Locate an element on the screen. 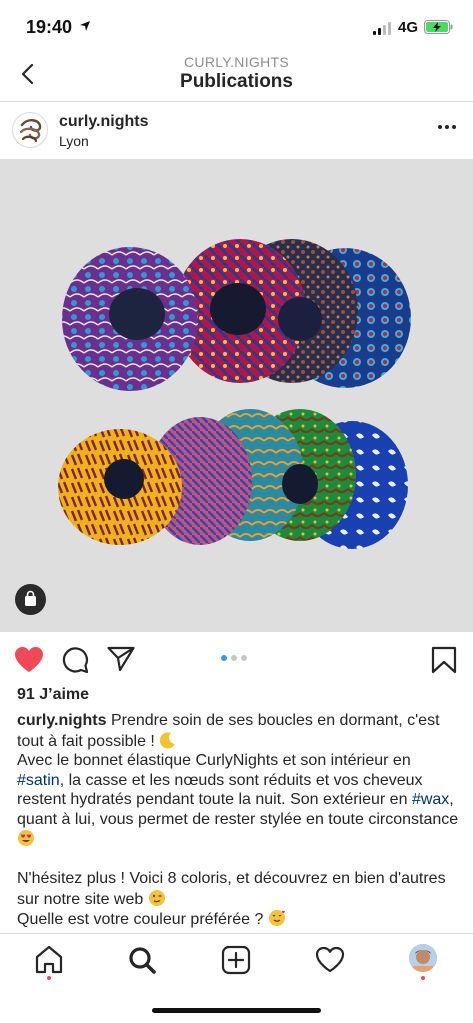  hashtag-satin: #satin is located at coordinates (38, 780).